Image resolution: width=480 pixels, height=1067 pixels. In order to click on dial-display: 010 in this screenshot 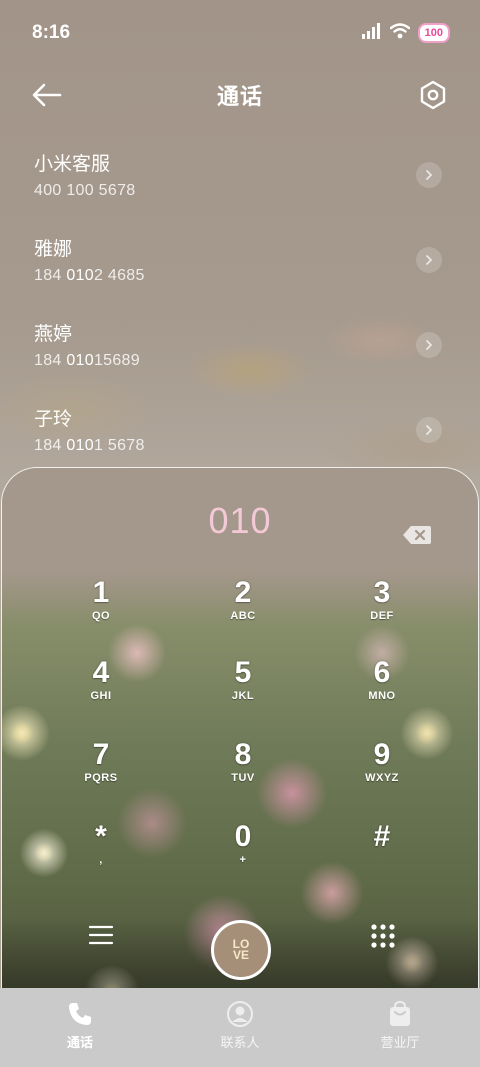, I will do `click(240, 520)`.